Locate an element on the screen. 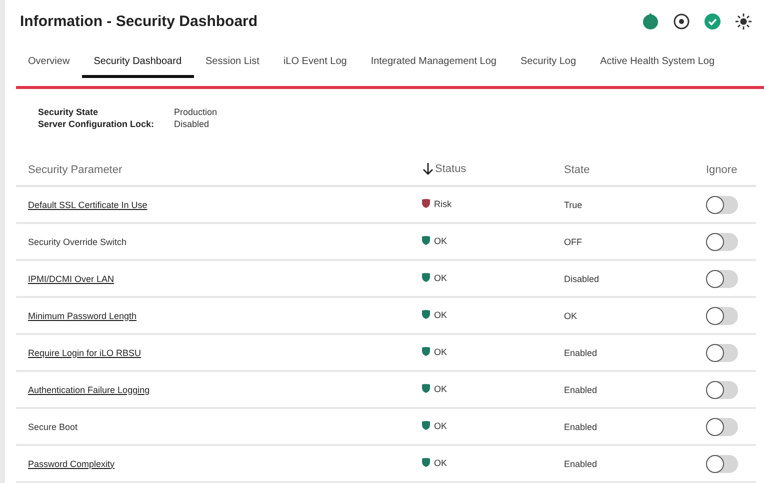 This screenshot has height=483, width=764. state-text: OK is located at coordinates (571, 315).